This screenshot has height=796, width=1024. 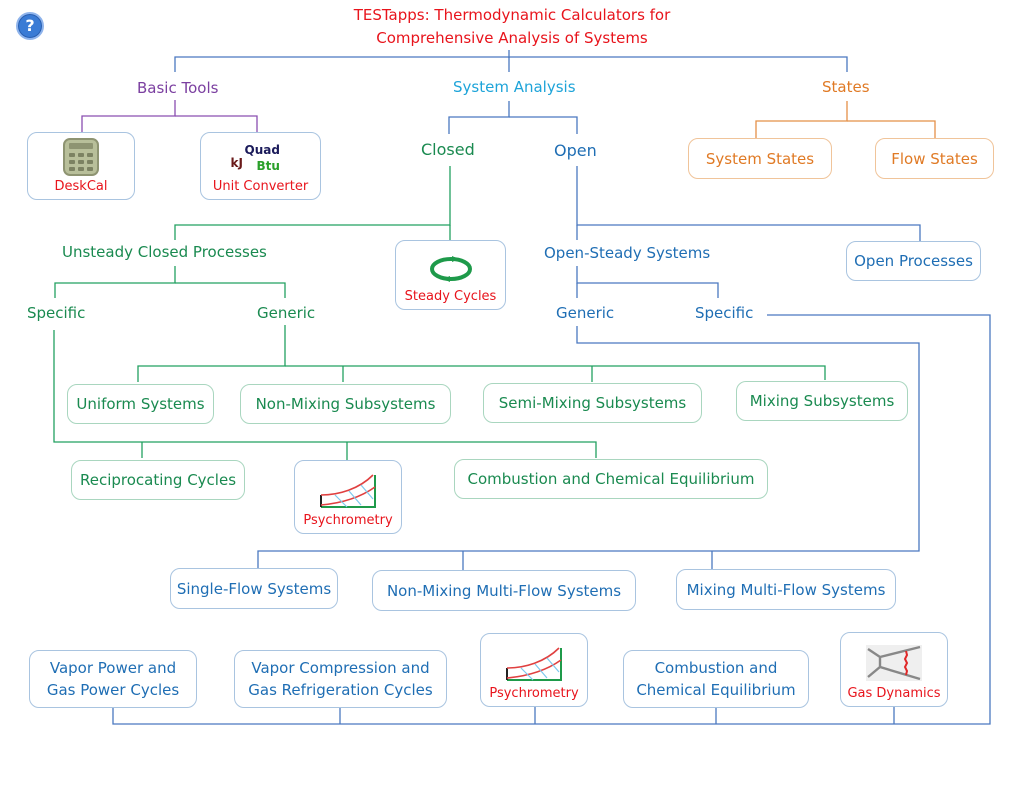 I want to click on unit-converter-button: Quad kJ Btu Unit Converter, so click(x=260, y=166).